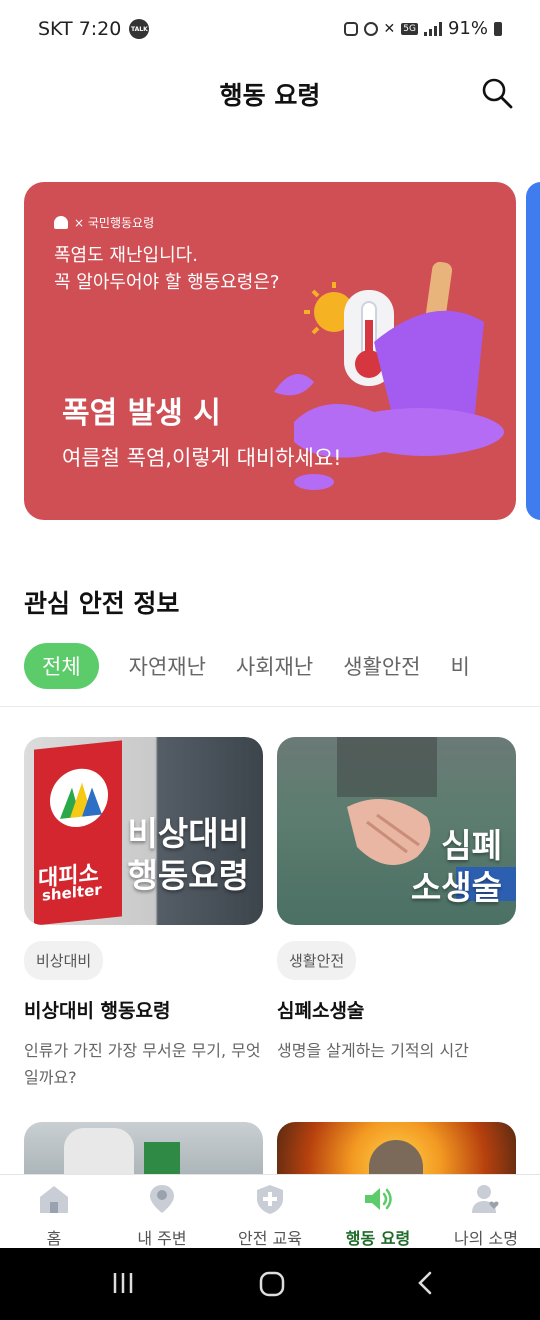 Image resolution: width=540 pixels, height=1320 pixels. What do you see at coordinates (80, 29) in the screenshot?
I see `carrier-time: SKT 7:20` at bounding box center [80, 29].